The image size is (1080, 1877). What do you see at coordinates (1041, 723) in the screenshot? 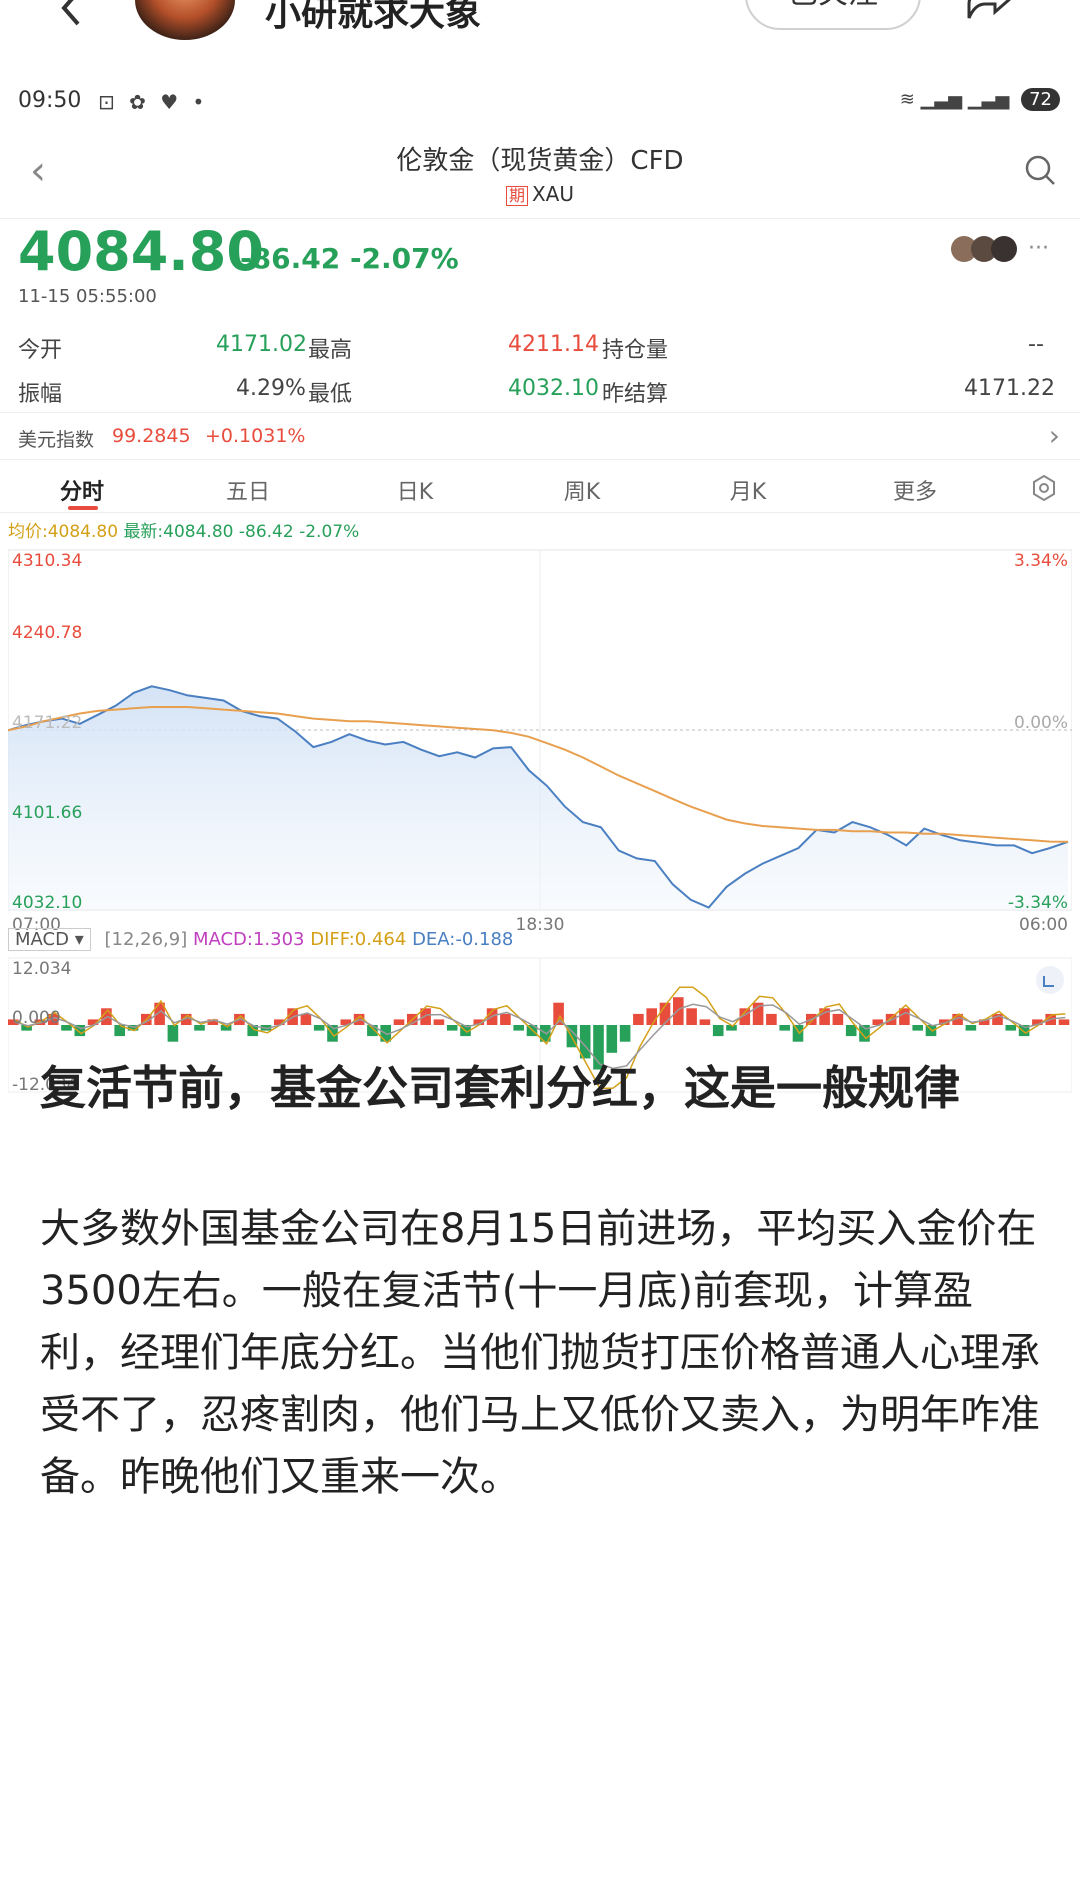
I see `y-tick-right: 0.00%` at bounding box center [1041, 723].